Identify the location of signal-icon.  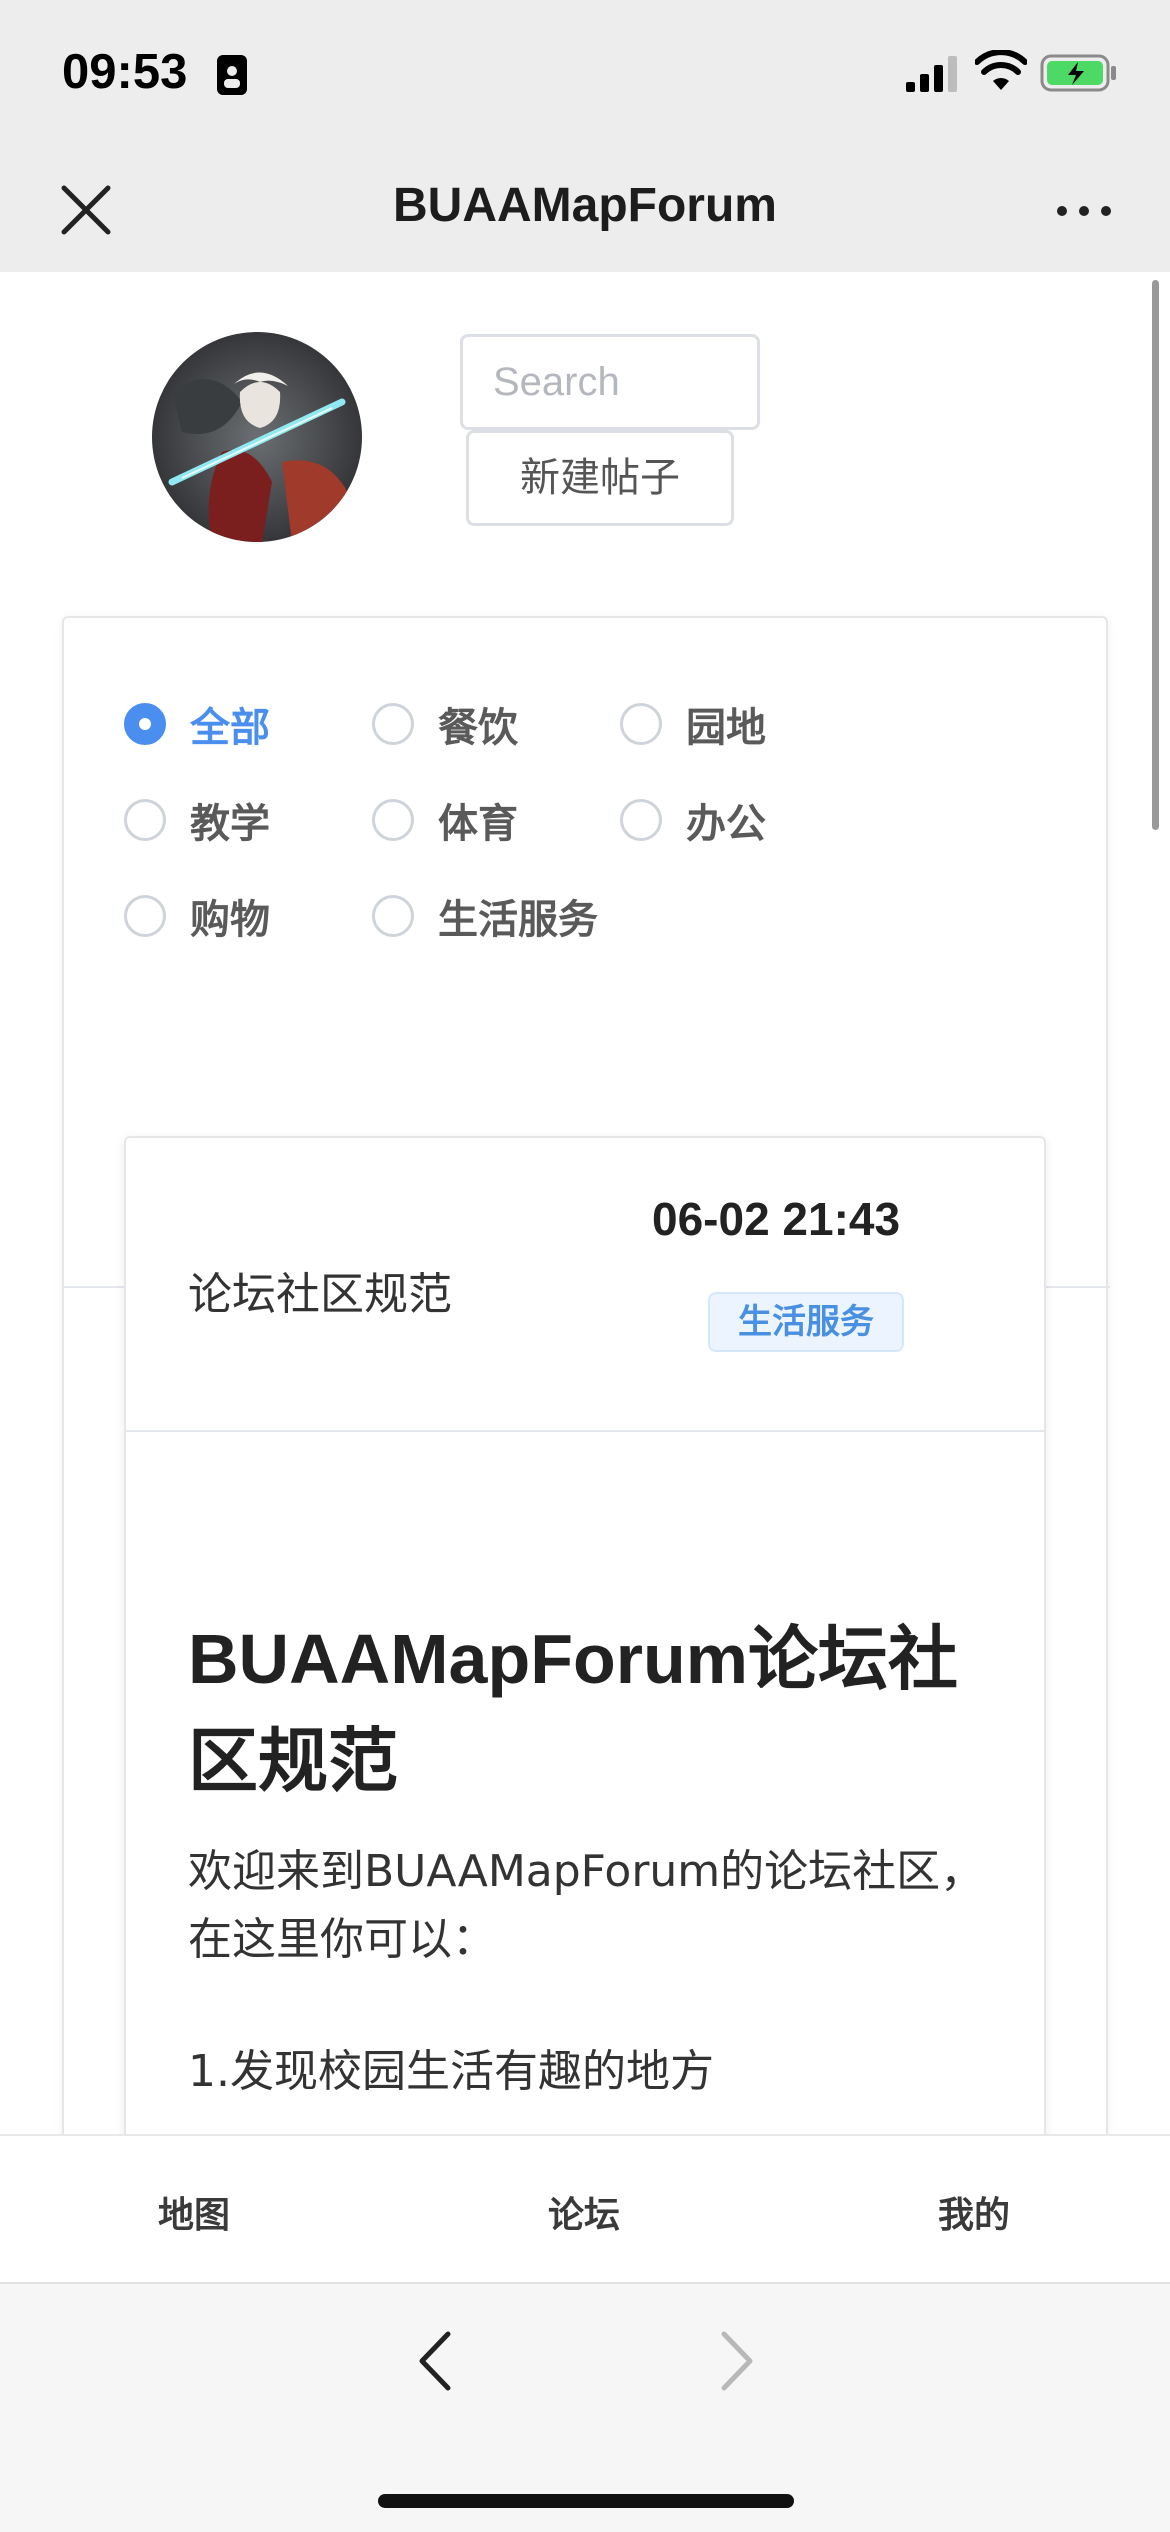
(931, 74).